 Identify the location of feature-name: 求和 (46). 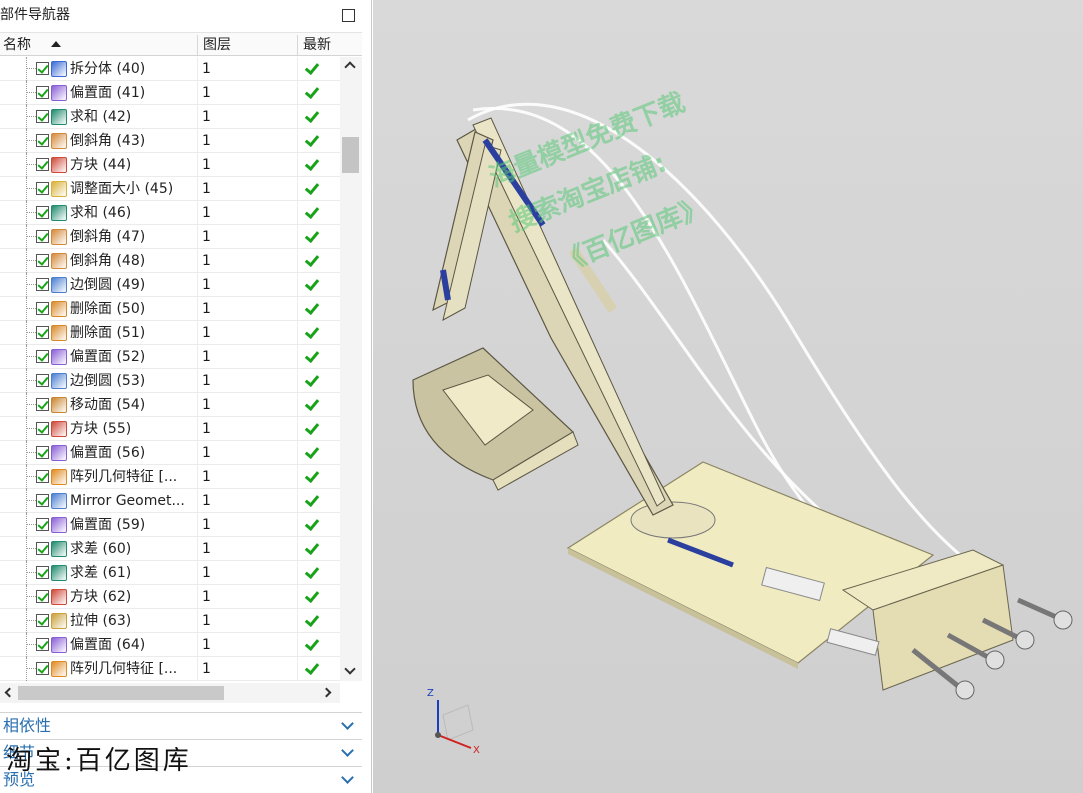
(101, 213).